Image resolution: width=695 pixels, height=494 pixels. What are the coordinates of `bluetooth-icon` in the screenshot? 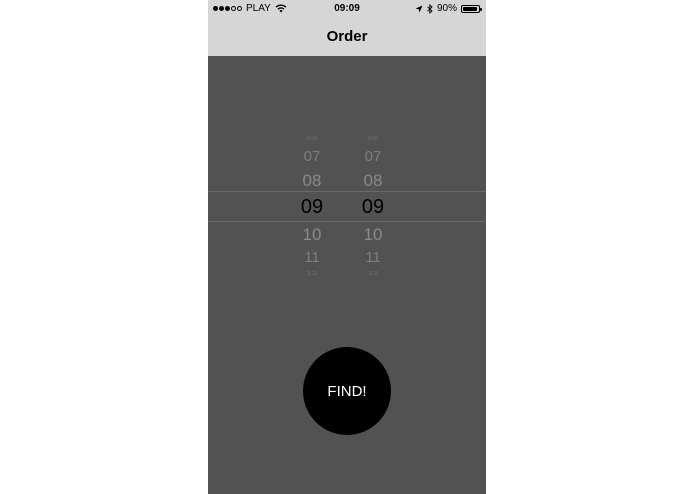 It's located at (430, 8).